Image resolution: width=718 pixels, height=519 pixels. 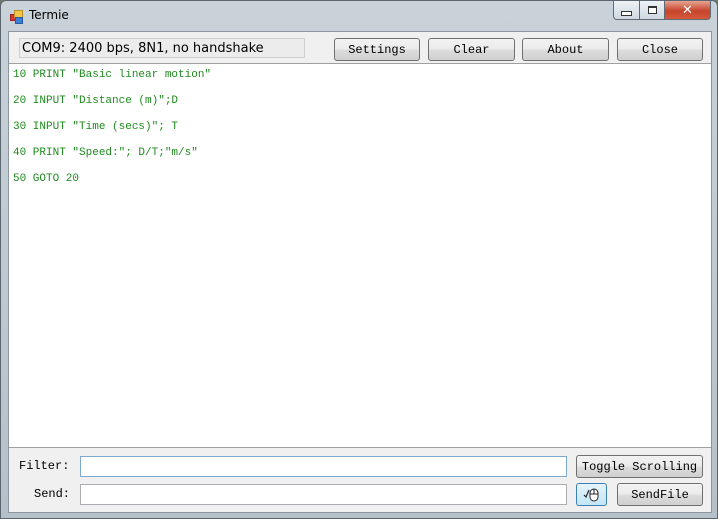 I want to click on minimize-button, so click(x=626, y=10).